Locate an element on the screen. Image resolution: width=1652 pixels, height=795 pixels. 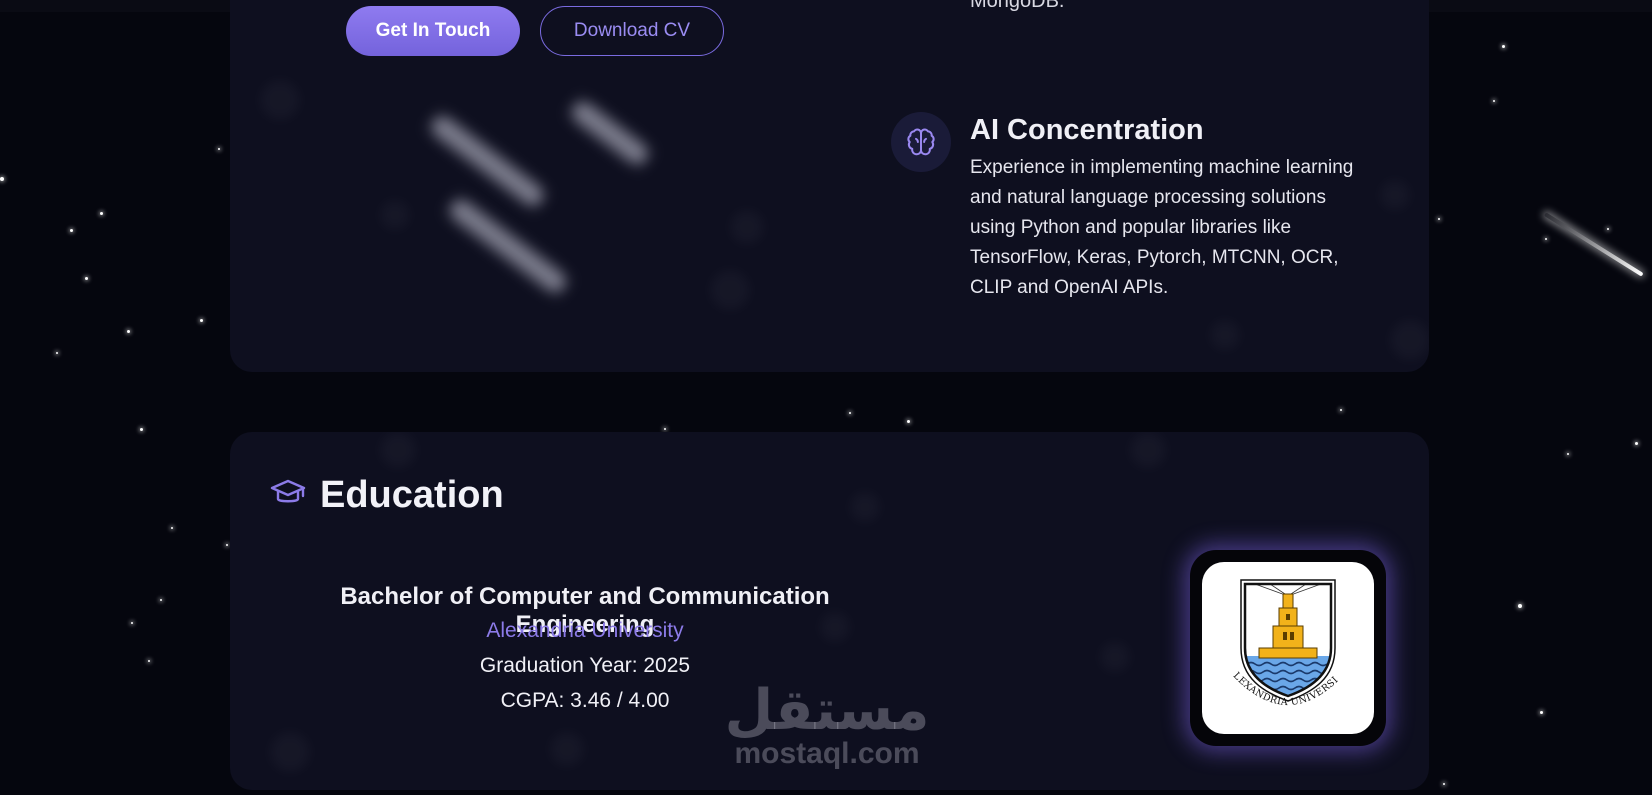
graduation-cap-icon is located at coordinates (288, 495).